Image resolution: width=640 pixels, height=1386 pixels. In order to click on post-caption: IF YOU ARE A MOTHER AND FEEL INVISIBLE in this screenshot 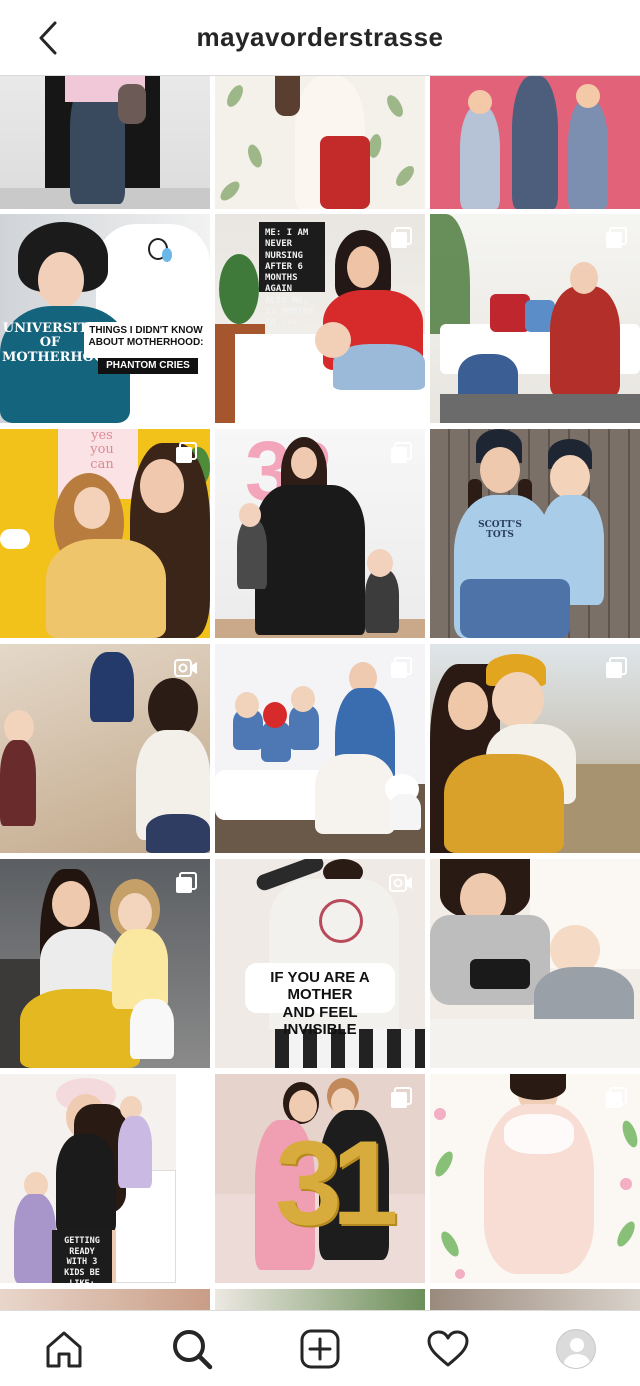, I will do `click(320, 1000)`.